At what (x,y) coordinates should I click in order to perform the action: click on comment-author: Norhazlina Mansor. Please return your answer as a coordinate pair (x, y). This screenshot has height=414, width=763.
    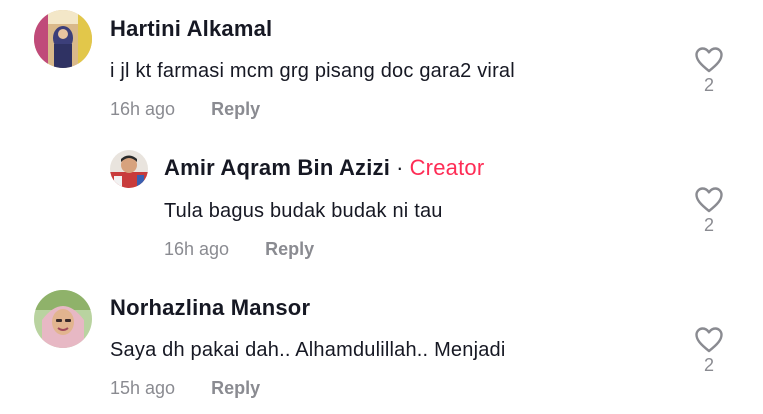
    Looking at the image, I should click on (210, 308).